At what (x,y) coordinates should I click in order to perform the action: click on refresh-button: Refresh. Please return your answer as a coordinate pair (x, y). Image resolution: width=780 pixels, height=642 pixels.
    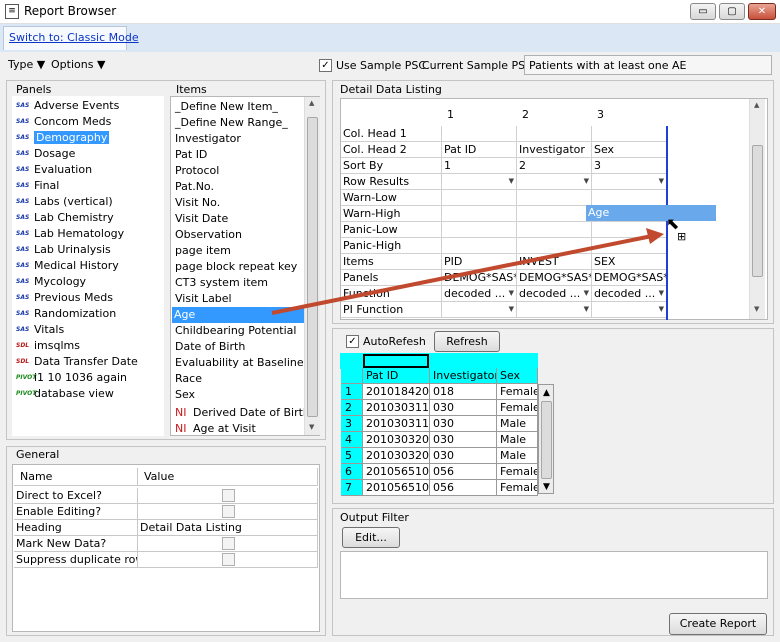
    Looking at the image, I should click on (467, 341).